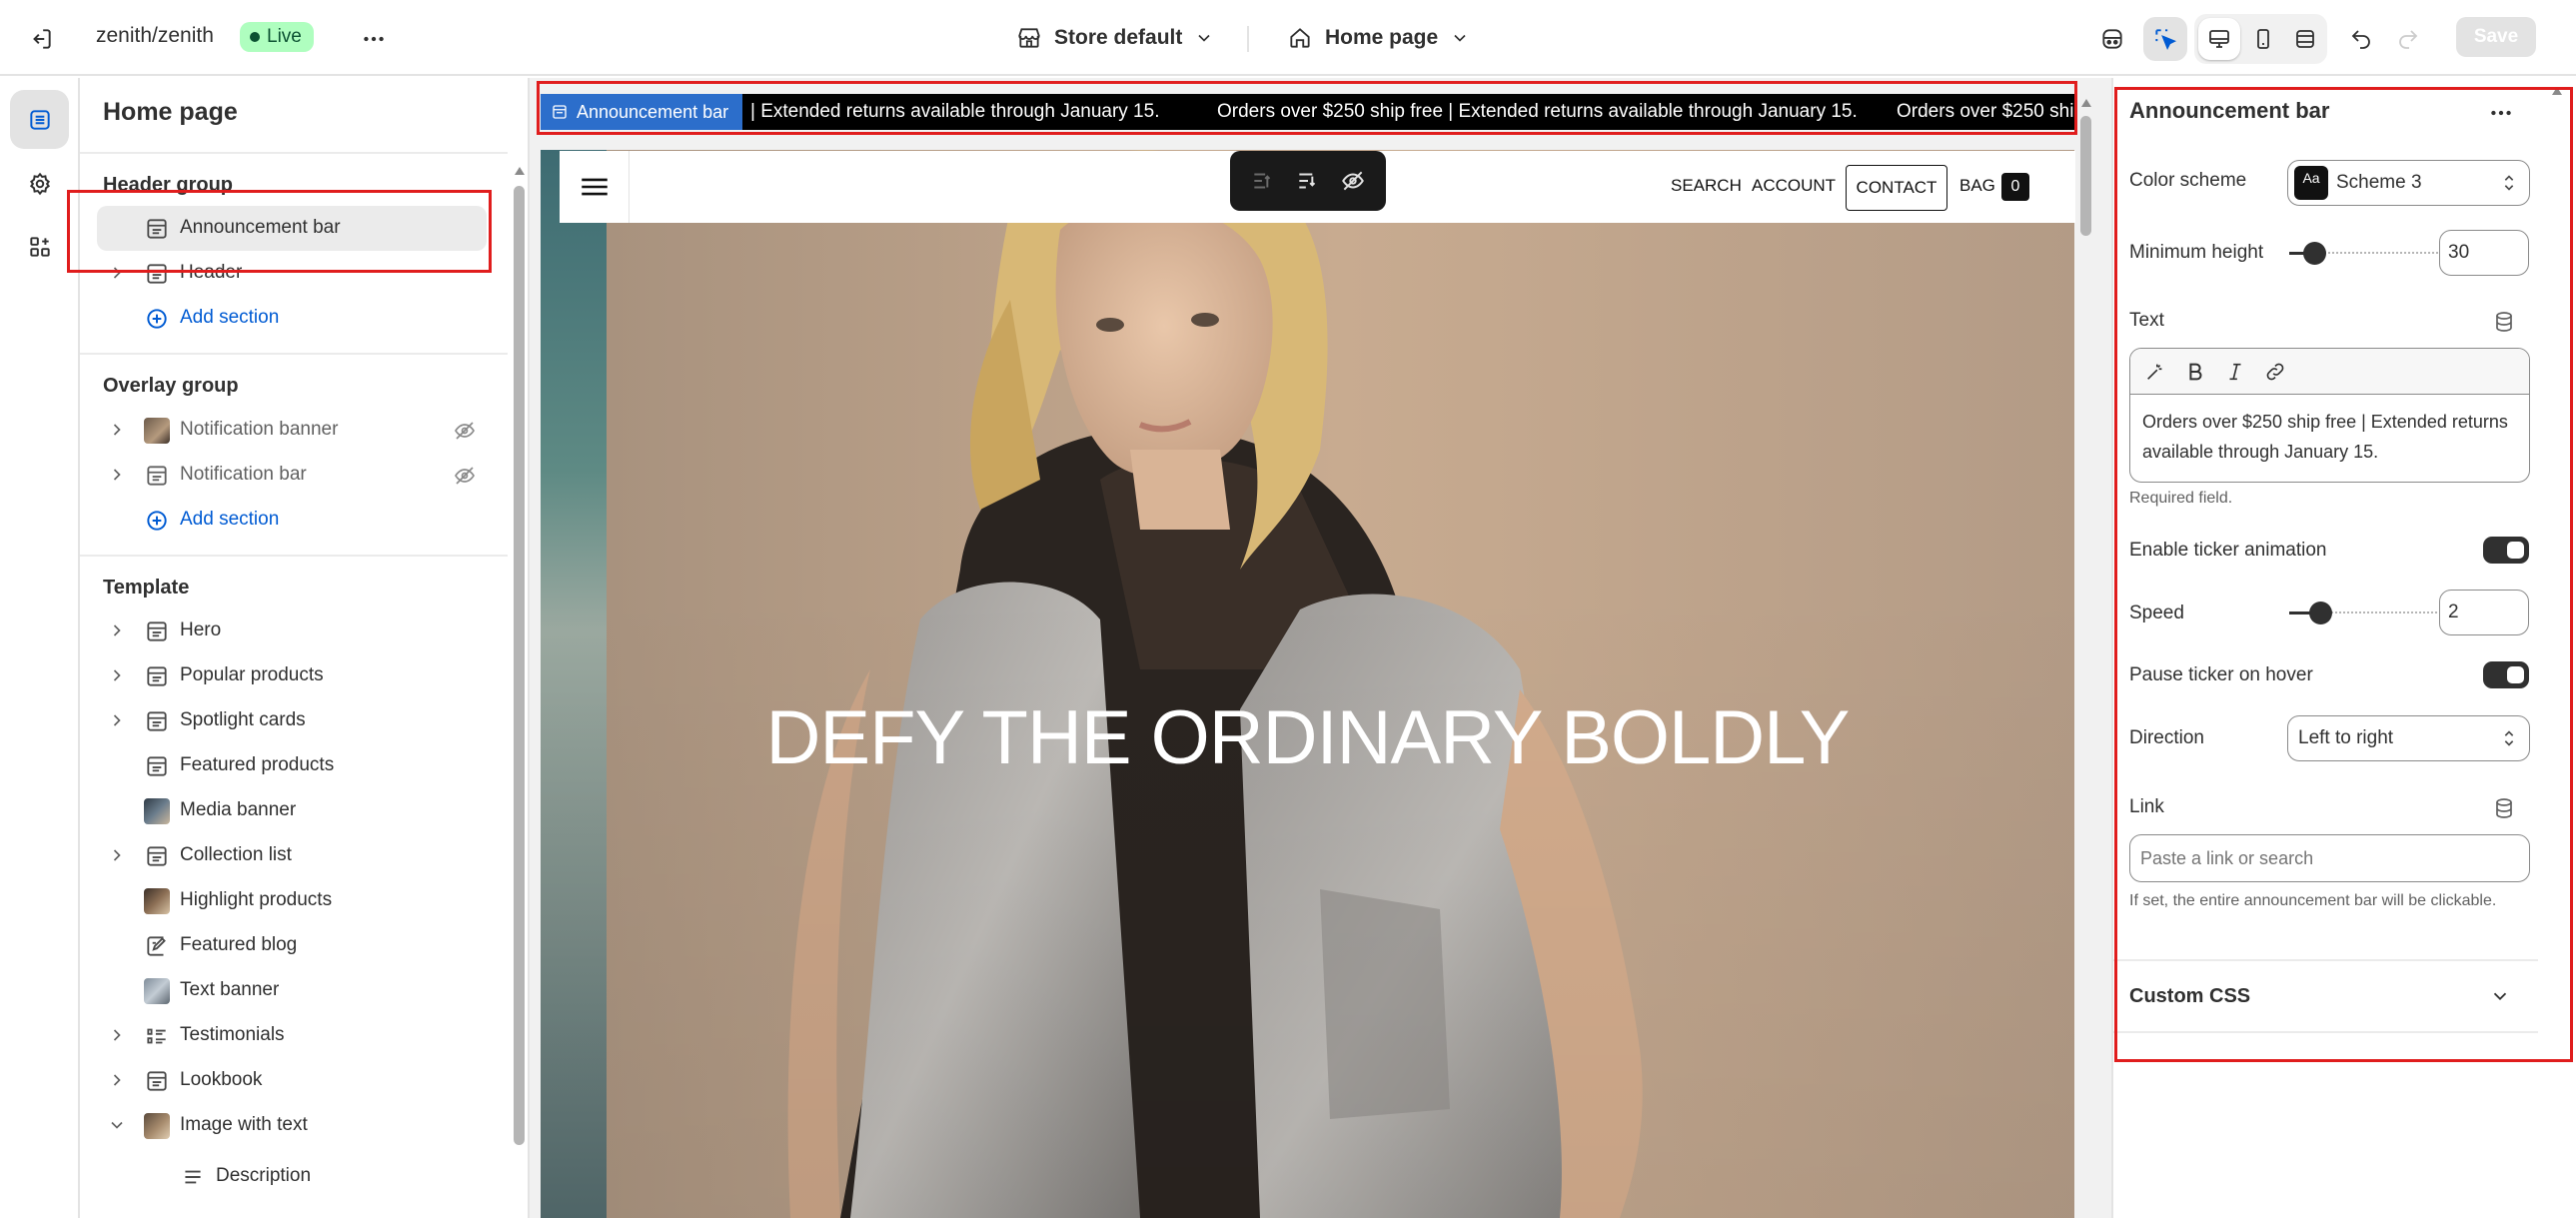 This screenshot has width=2576, height=1218. Describe the element at coordinates (39, 246) in the screenshot. I see `apps-tab` at that location.